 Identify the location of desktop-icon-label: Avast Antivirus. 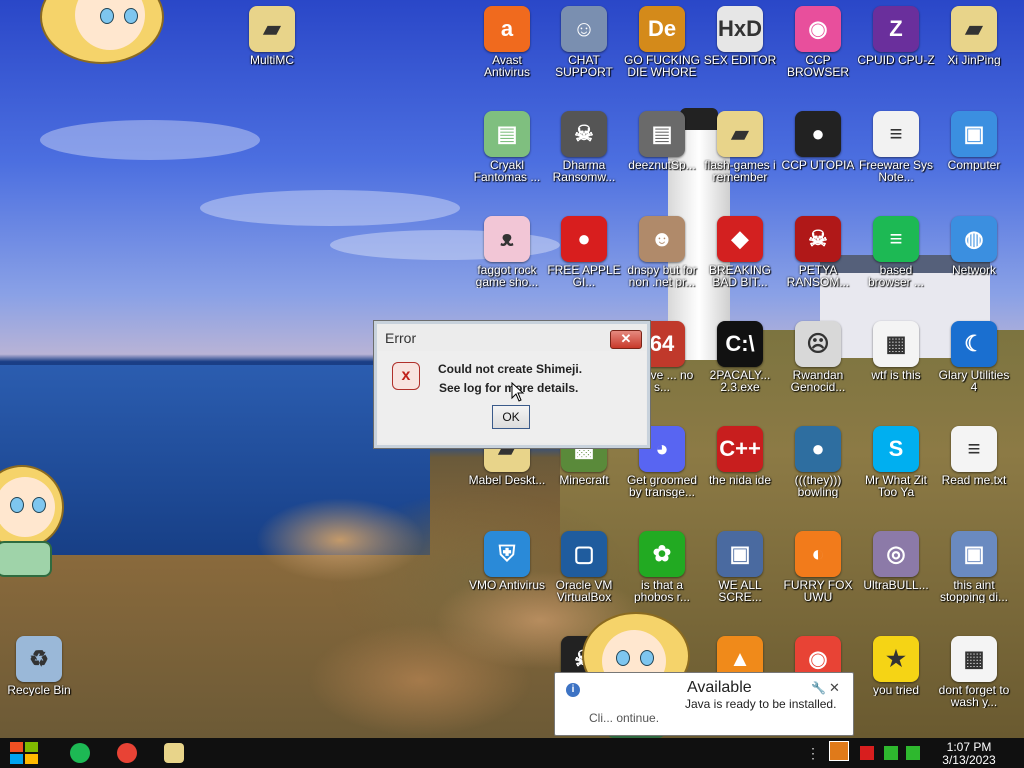
(506, 66).